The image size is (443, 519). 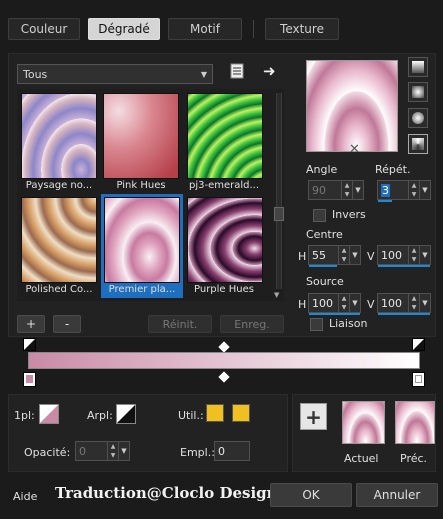 What do you see at coordinates (324, 234) in the screenshot?
I see `centre-label: Centre` at bounding box center [324, 234].